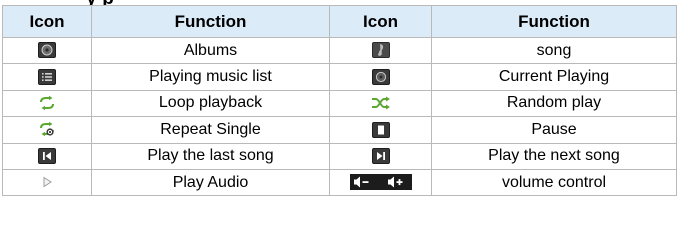 This screenshot has width=678, height=244. What do you see at coordinates (380, 182) in the screenshot?
I see `volume-icon` at bounding box center [380, 182].